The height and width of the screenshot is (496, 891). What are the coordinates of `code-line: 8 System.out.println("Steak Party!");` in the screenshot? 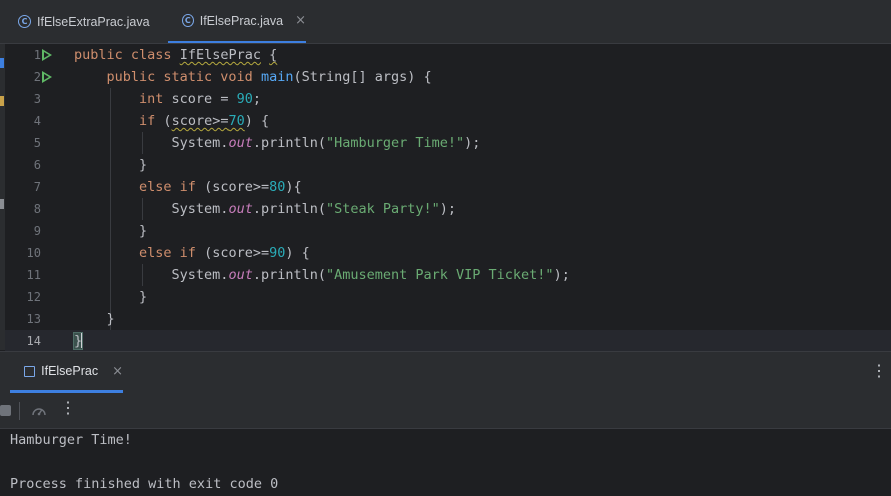 It's located at (448, 209).